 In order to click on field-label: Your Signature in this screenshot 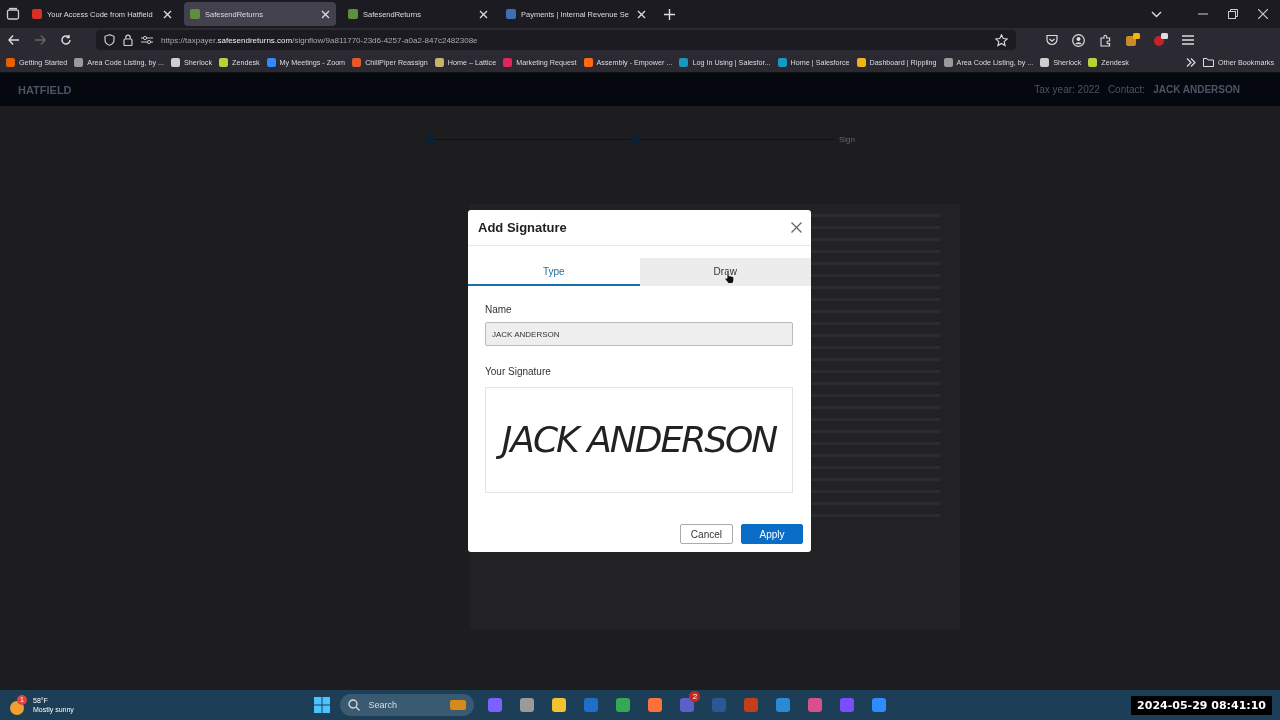, I will do `click(518, 371)`.